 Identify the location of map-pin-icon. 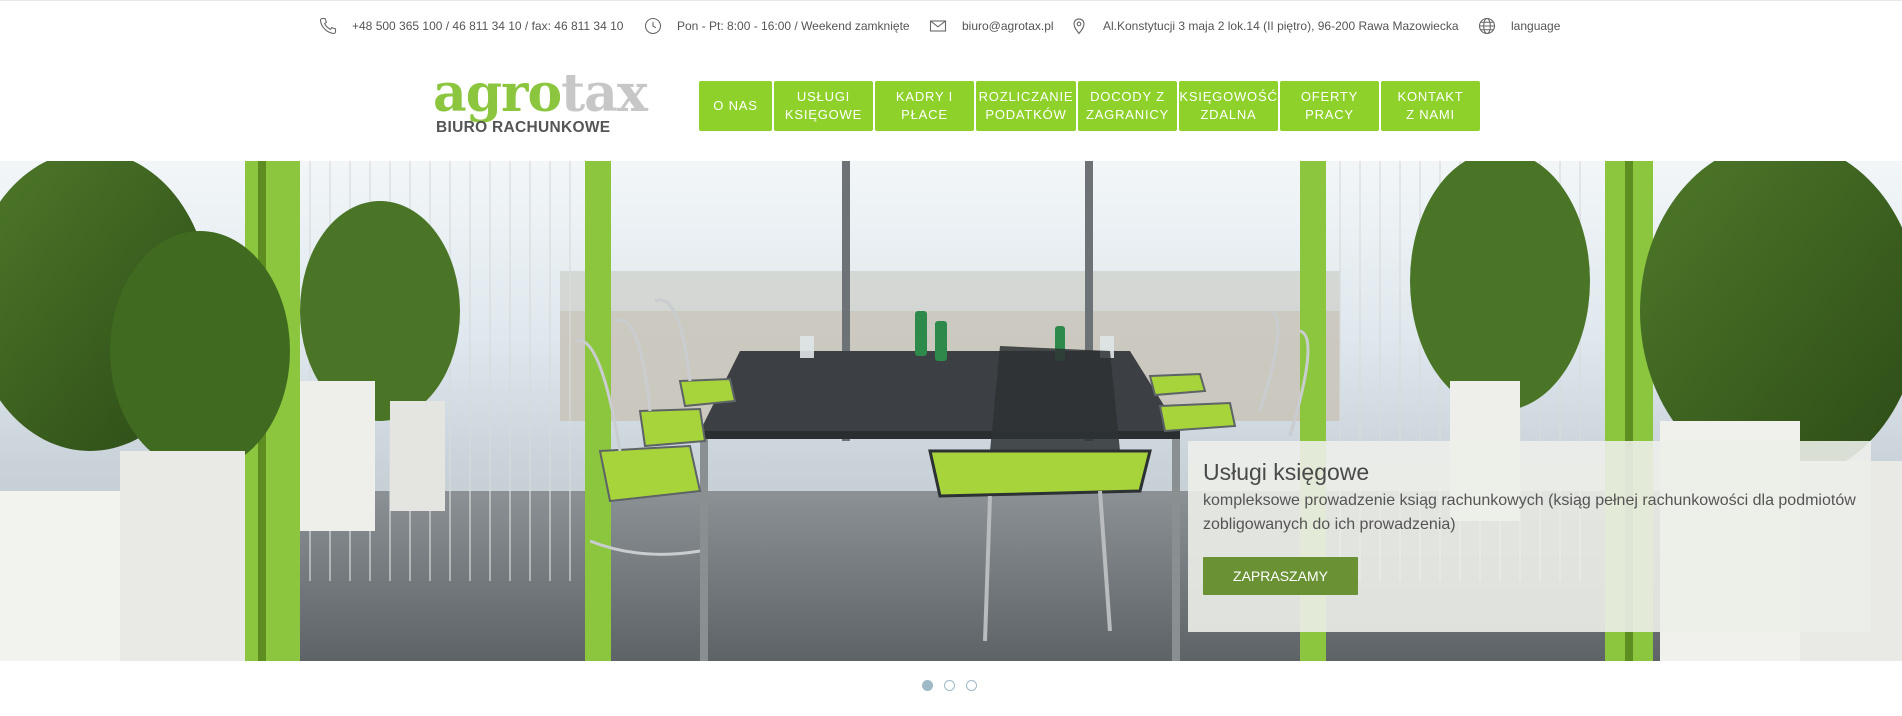
(1079, 26).